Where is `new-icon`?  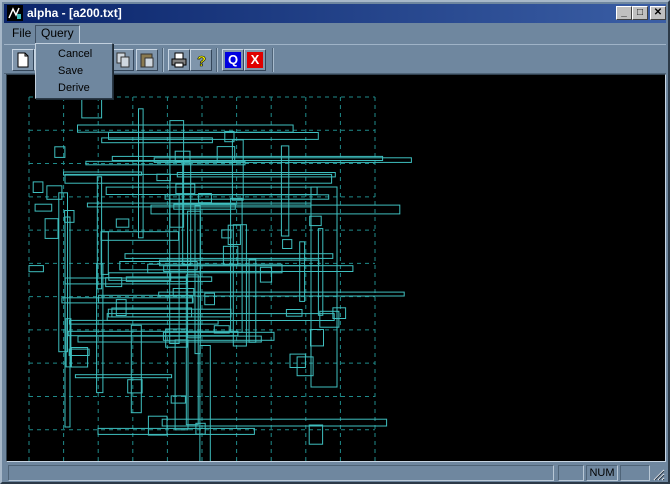
new-icon is located at coordinates (23, 60).